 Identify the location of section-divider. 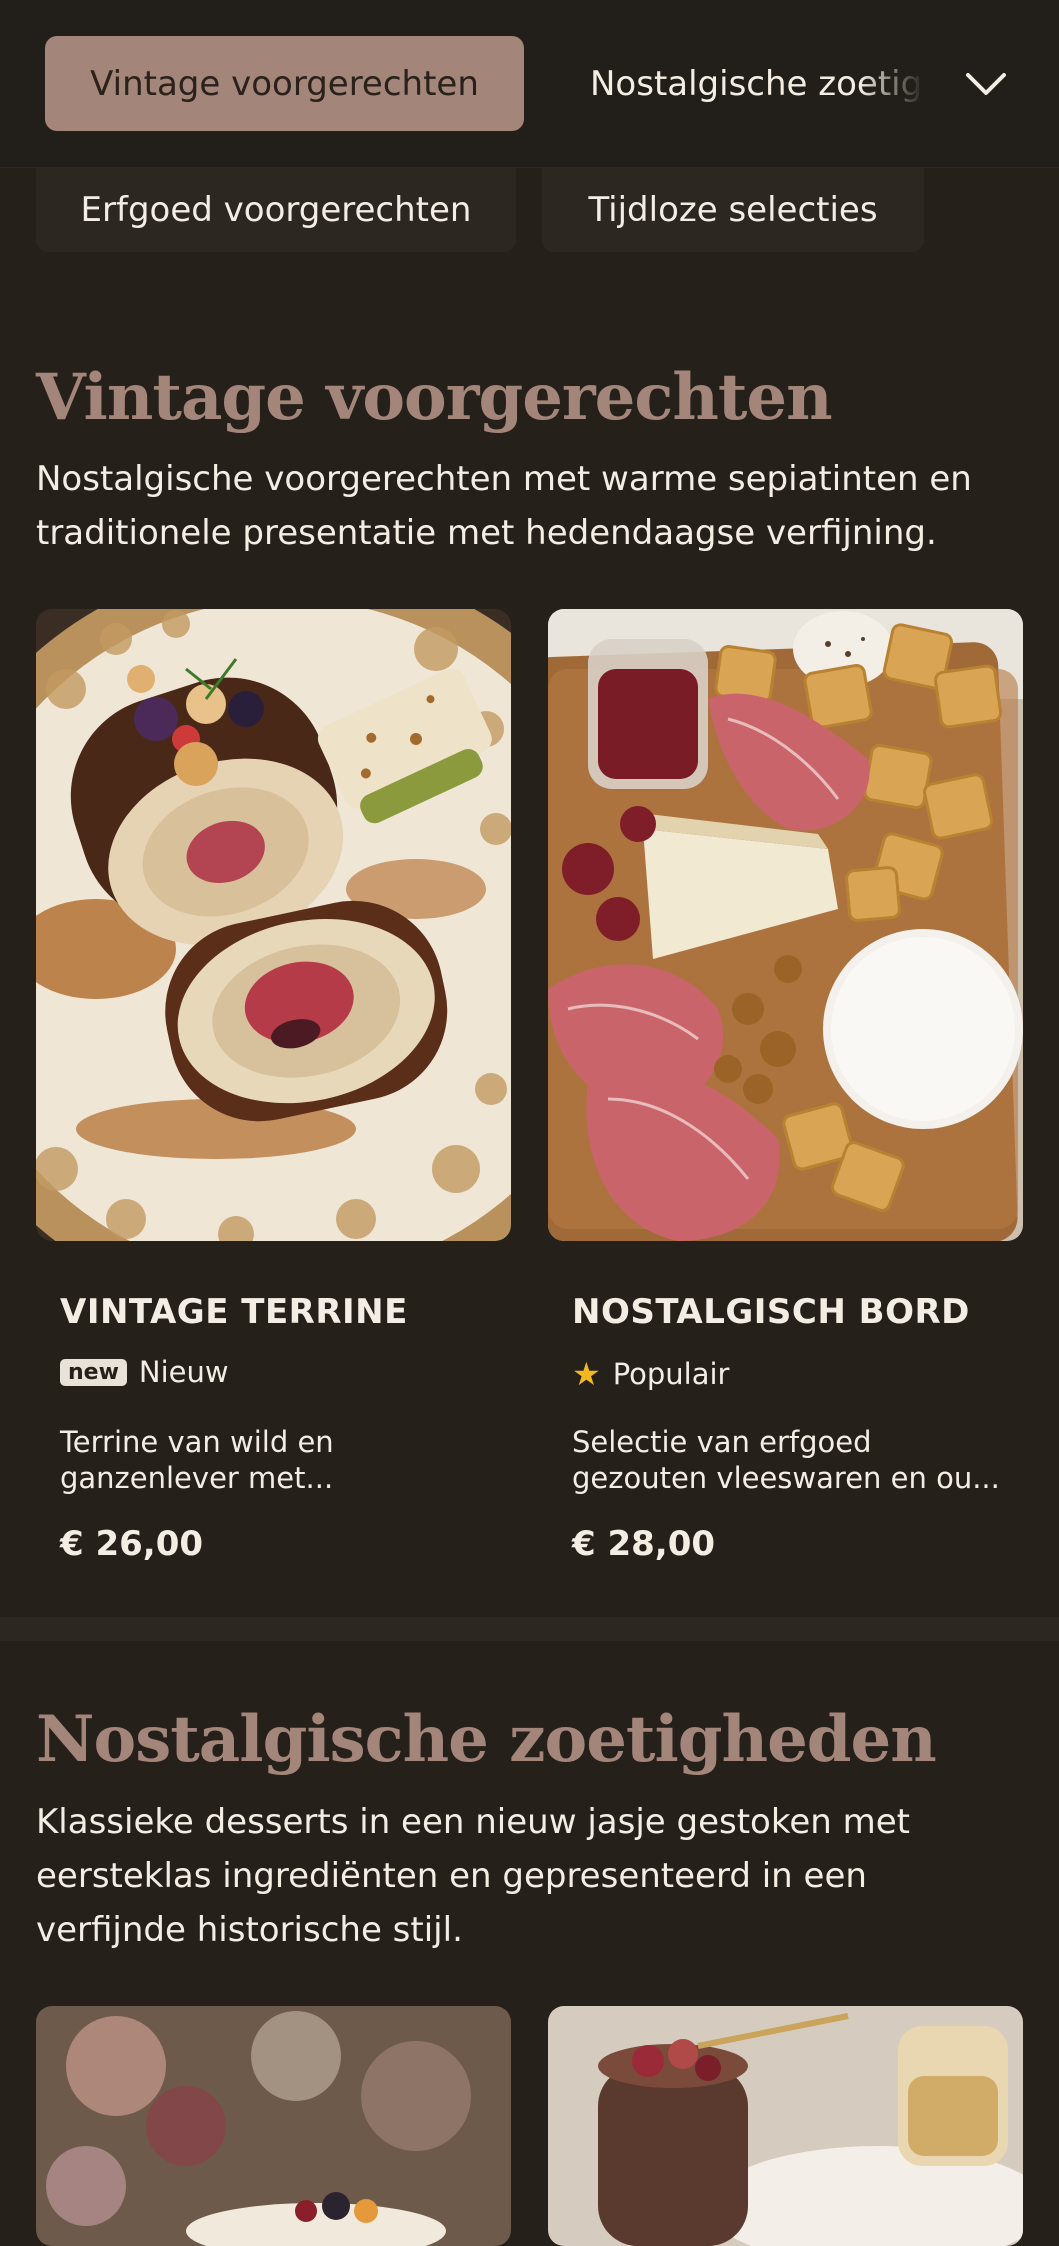
(529, 1629).